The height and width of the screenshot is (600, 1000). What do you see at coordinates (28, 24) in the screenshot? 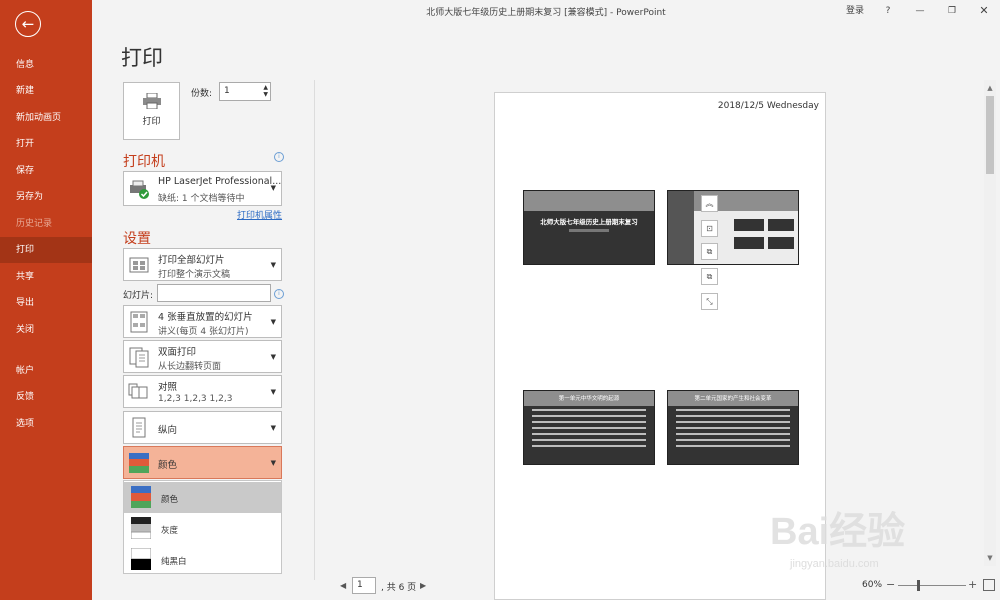
I see `back-arrow-icon: ←` at bounding box center [28, 24].